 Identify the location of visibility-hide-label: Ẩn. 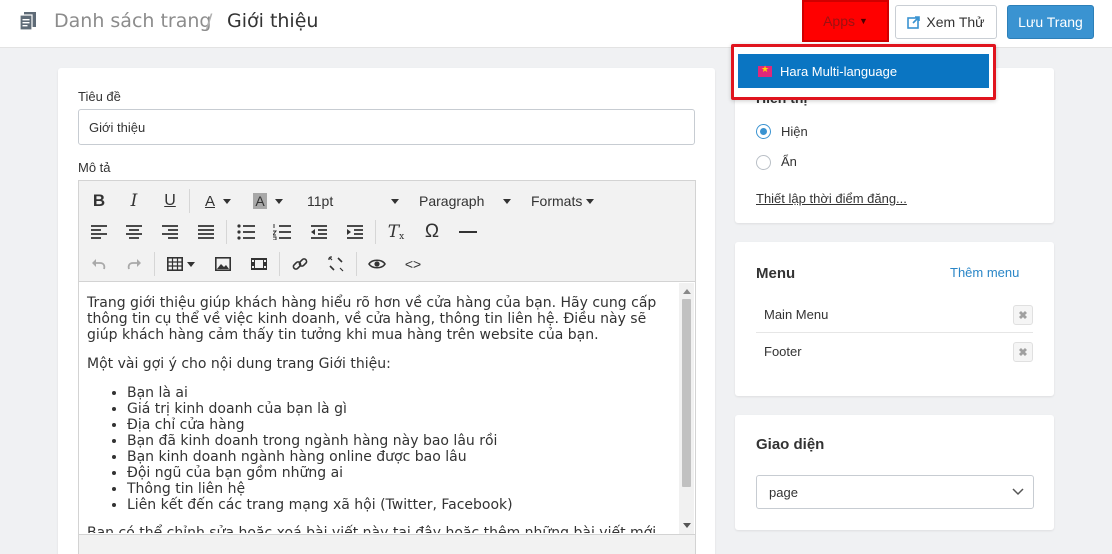
(789, 161).